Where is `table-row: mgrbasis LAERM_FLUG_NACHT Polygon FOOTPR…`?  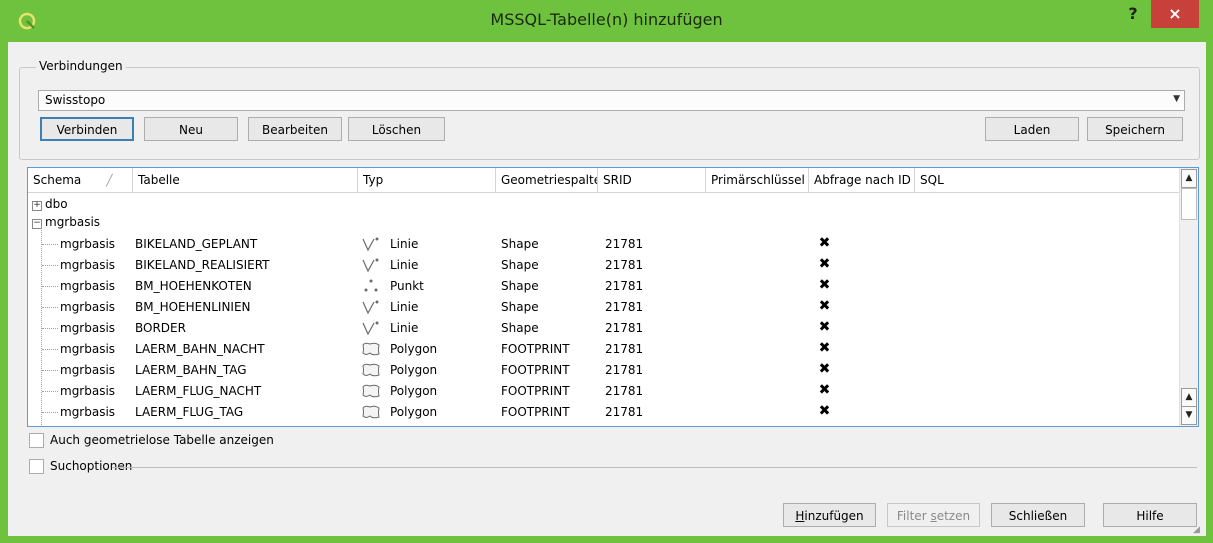 table-row: mgrbasis LAERM_FLUG_NACHT Polygon FOOTPR… is located at coordinates (603, 391).